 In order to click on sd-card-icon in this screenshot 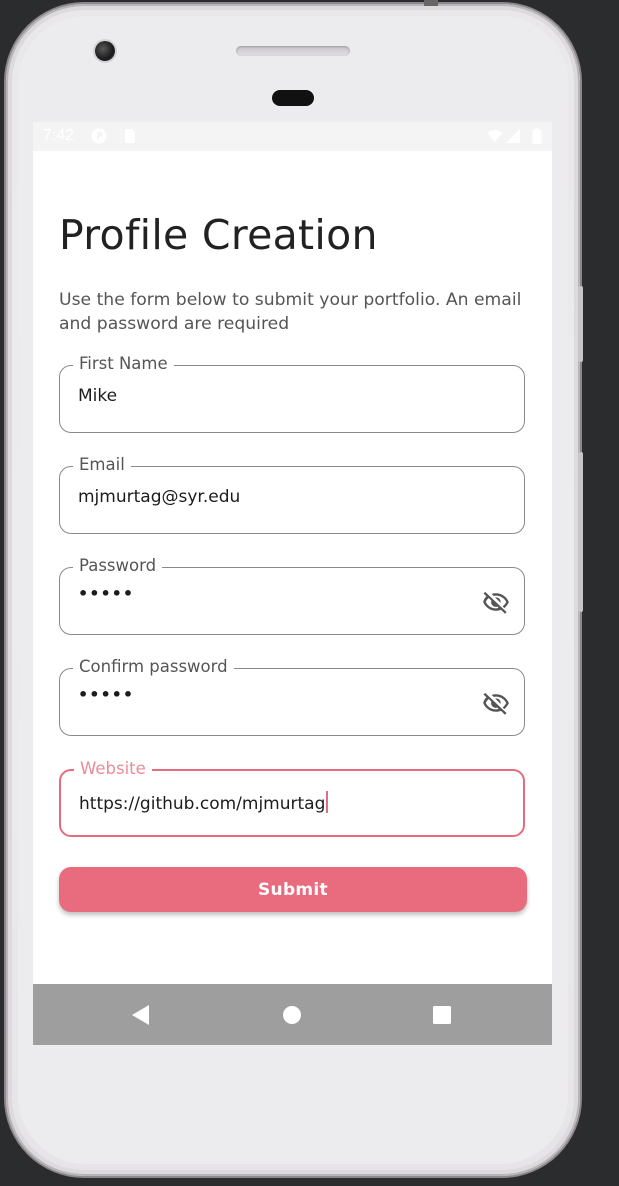, I will do `click(130, 136)`.